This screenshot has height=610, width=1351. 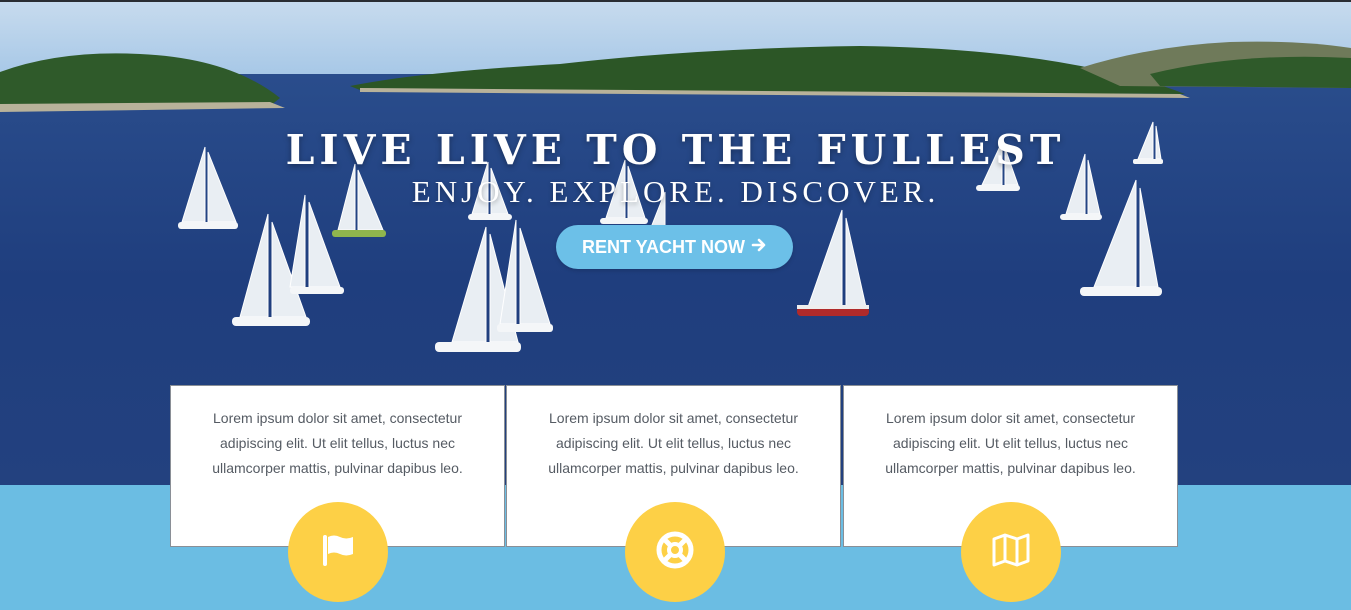 I want to click on flag-badge, so click(x=338, y=552).